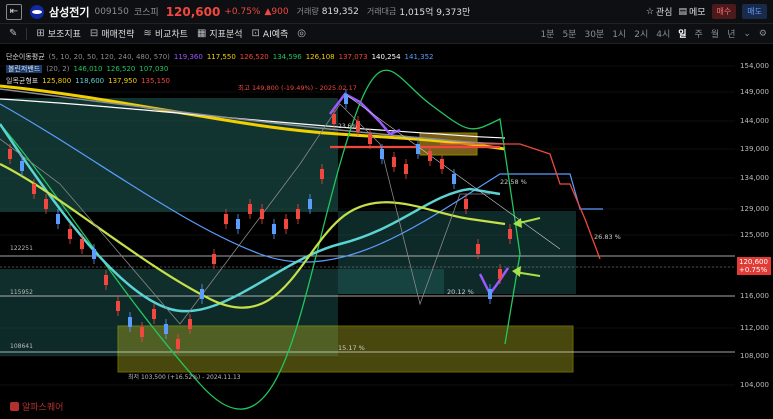 The height and width of the screenshot is (419, 773). What do you see at coordinates (754, 66) in the screenshot?
I see `price-tick: 154,000` at bounding box center [754, 66].